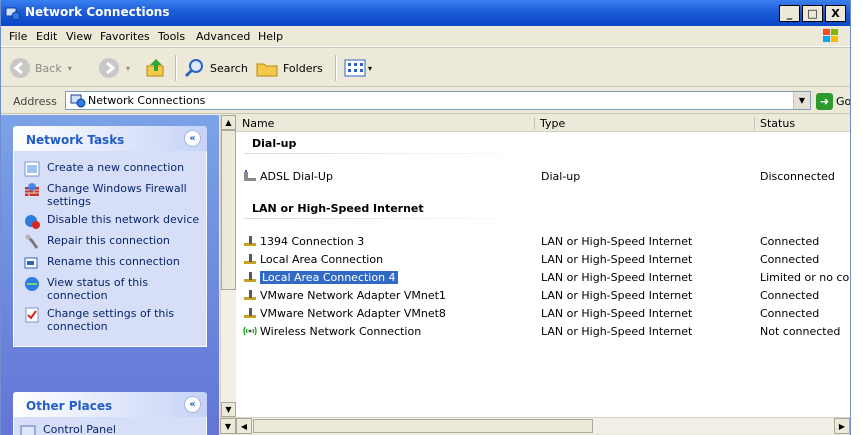  I want to click on name-cell: ADSL Dial-Up, so click(287, 176).